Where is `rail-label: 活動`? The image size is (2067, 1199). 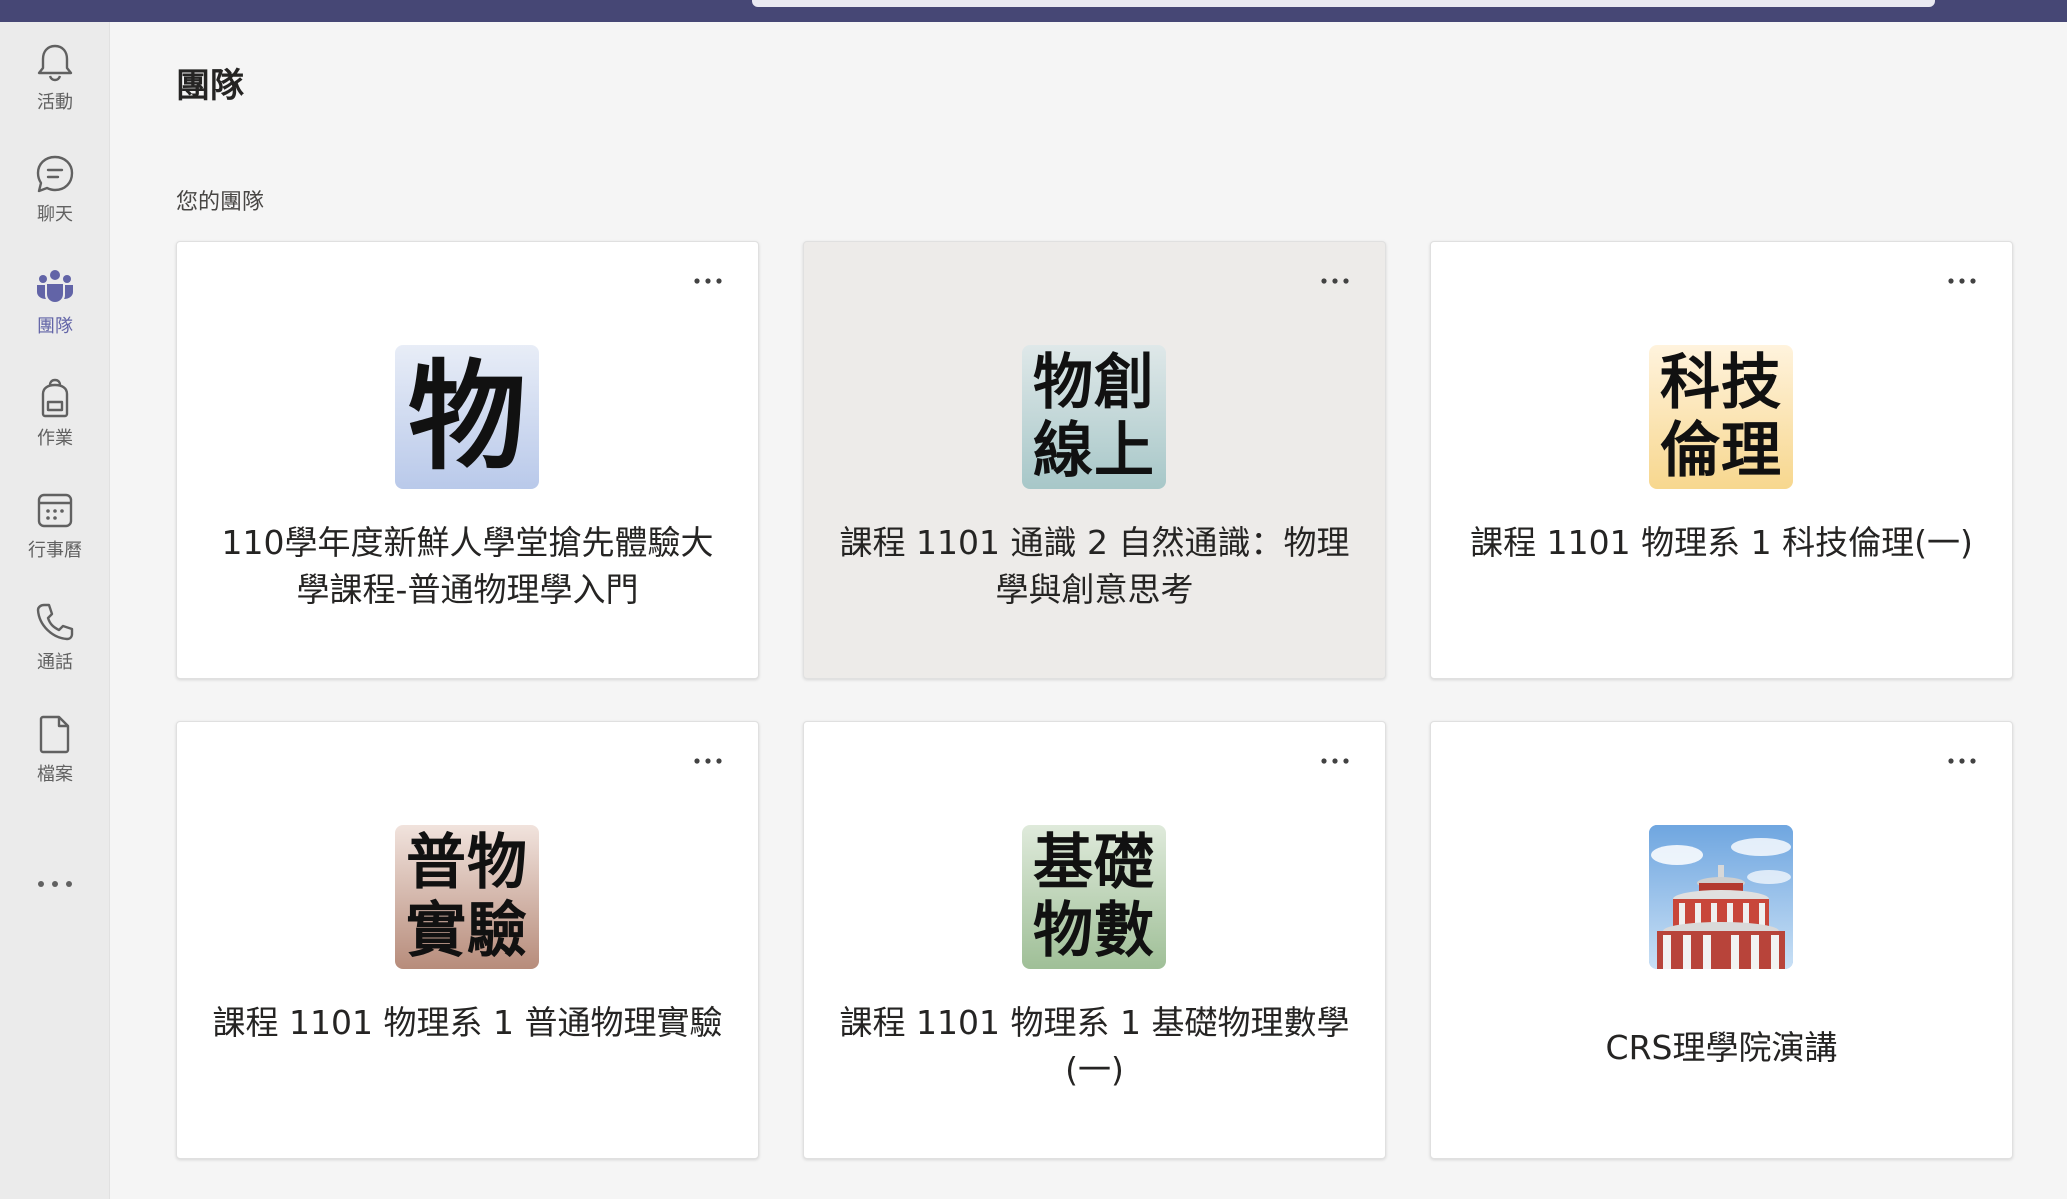 rail-label: 活動 is located at coordinates (55, 102).